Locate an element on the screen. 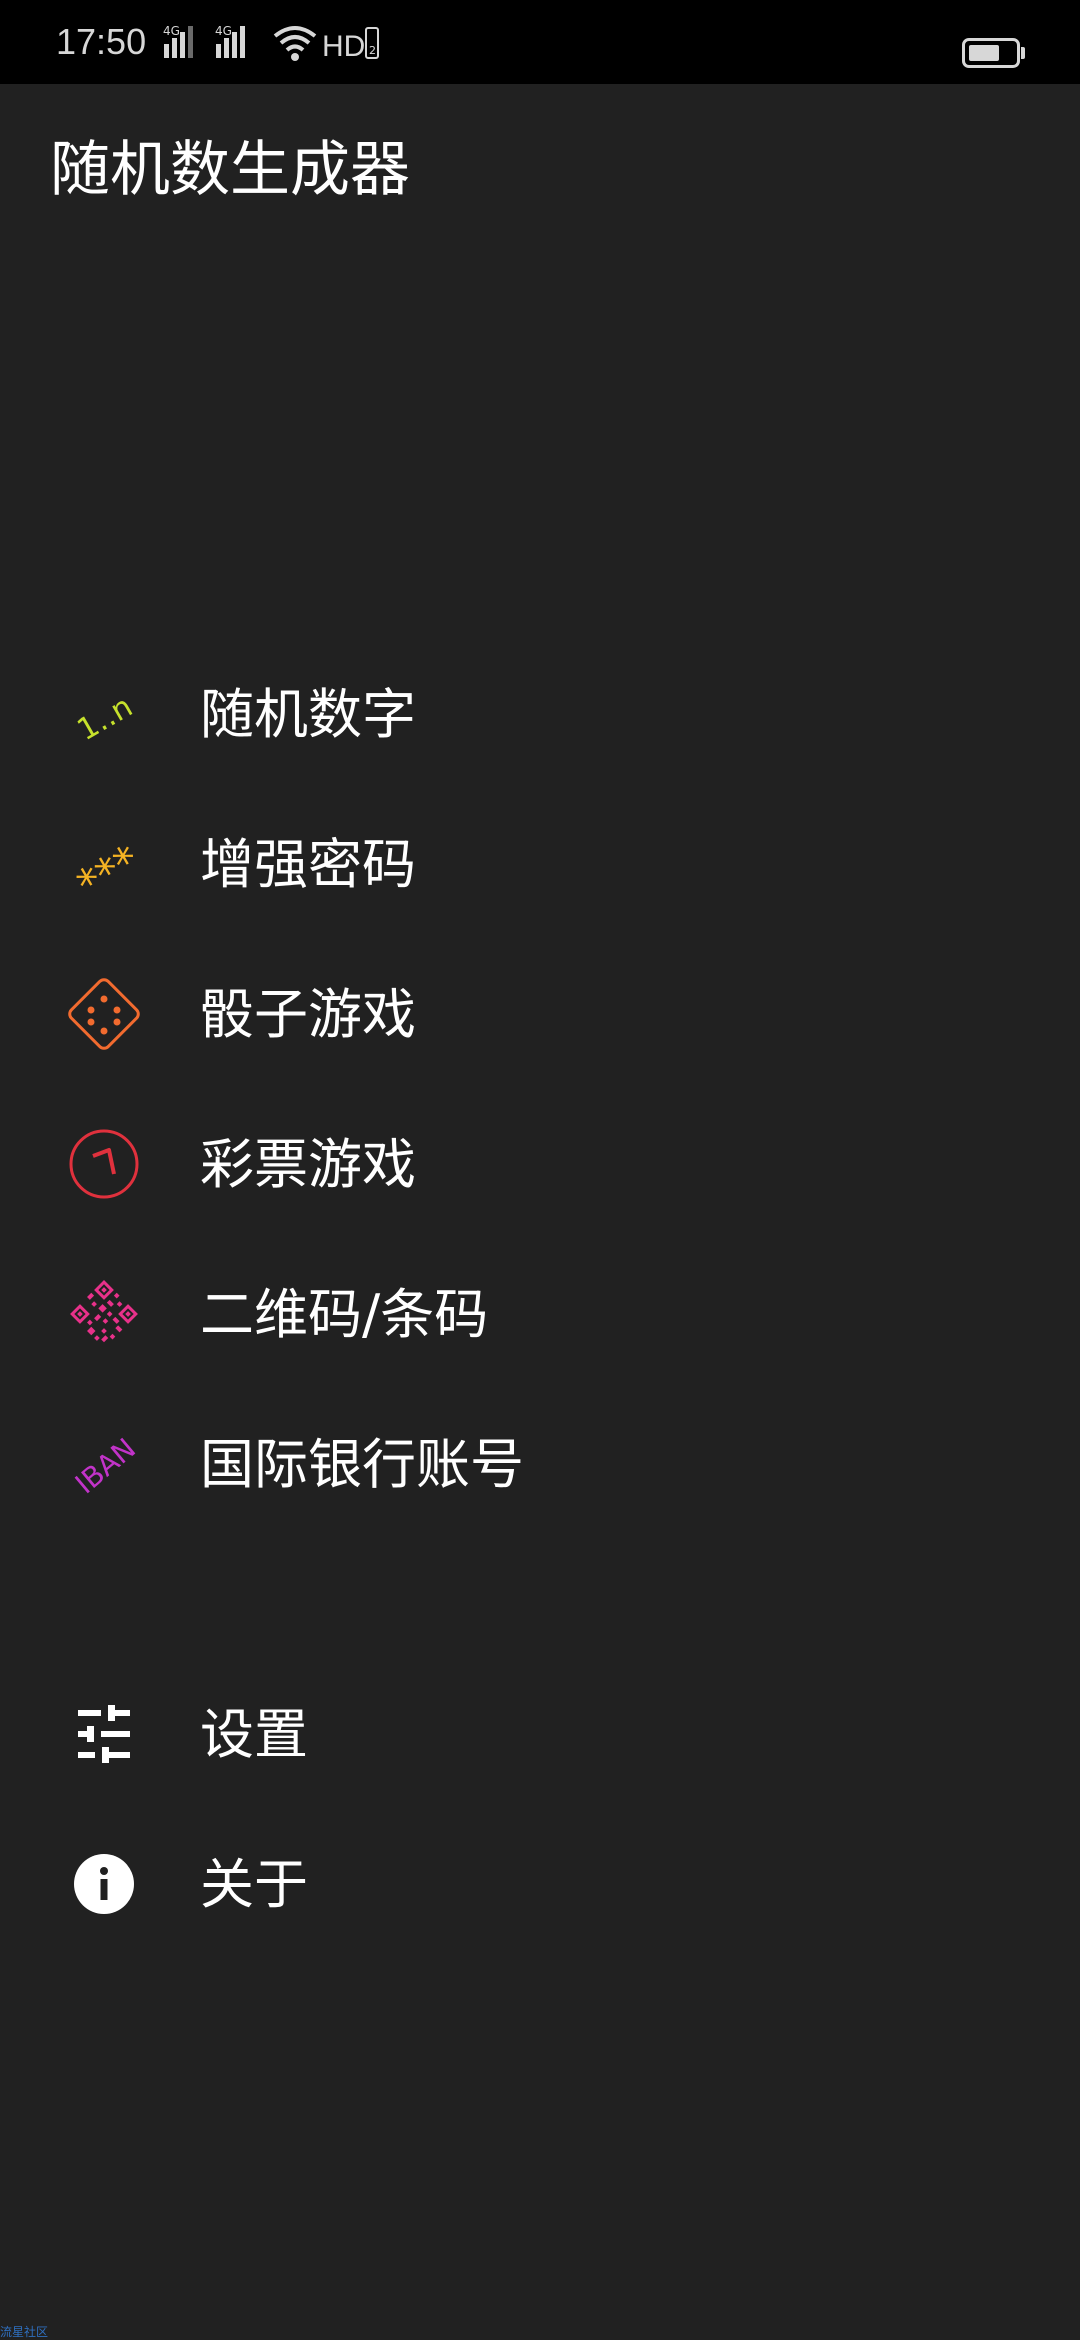  menu-item-iban: IBAN 国际银行账号 is located at coordinates (540, 1461).